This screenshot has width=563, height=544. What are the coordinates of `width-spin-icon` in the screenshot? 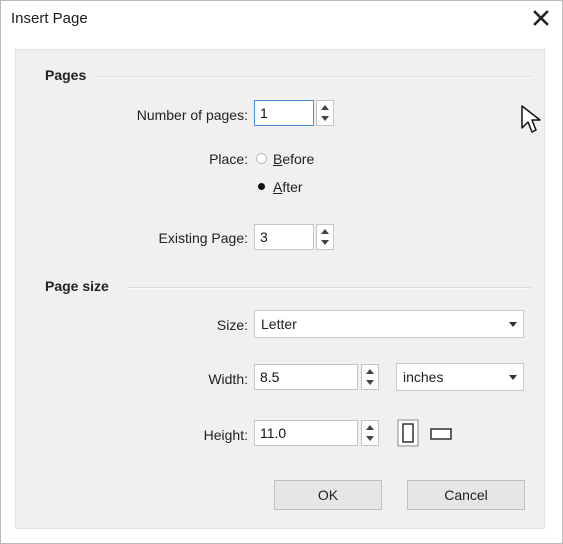 It's located at (370, 377).